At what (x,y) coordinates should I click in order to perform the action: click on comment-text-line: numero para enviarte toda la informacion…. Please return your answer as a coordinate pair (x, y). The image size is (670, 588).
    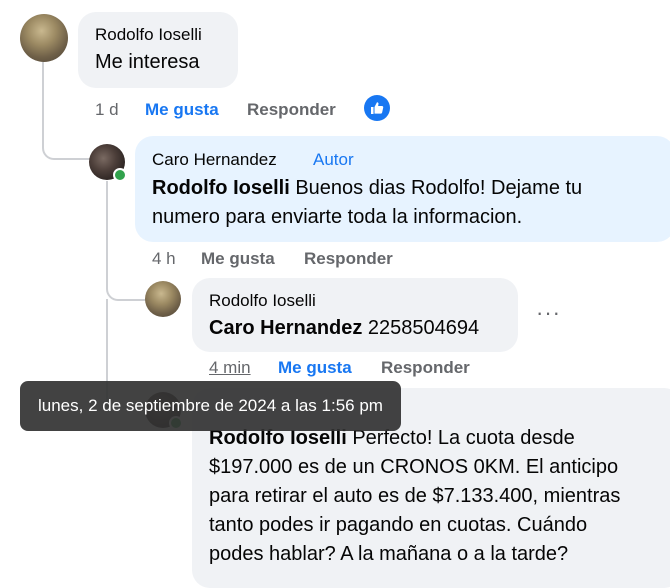
    Looking at the image, I should click on (337, 217).